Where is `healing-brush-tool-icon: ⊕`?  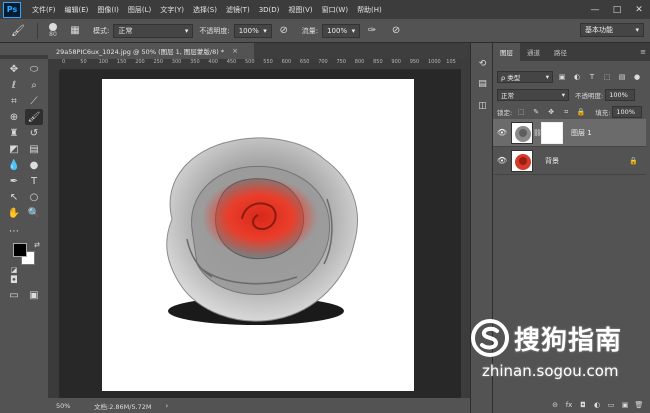
healing-brush-tool-icon: ⊕ is located at coordinates (14, 117).